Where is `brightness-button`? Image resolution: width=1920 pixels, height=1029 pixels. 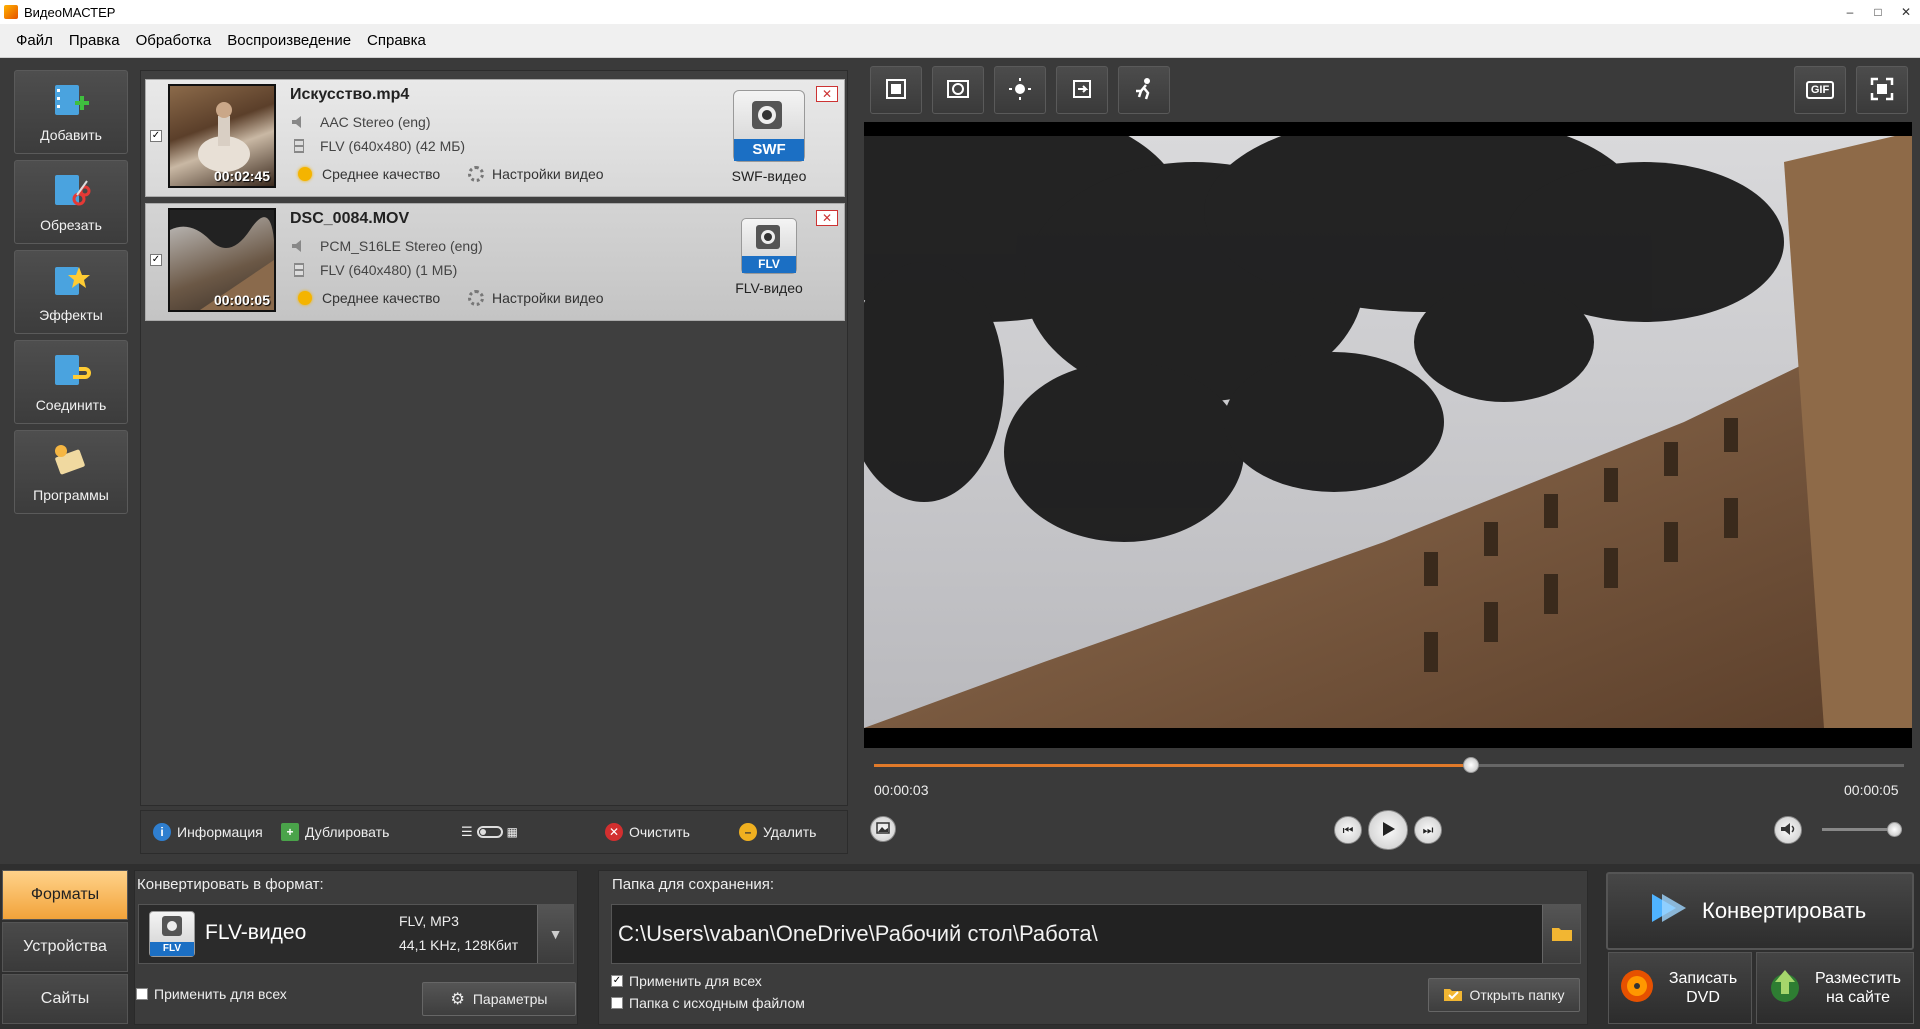
brightness-button is located at coordinates (1020, 90).